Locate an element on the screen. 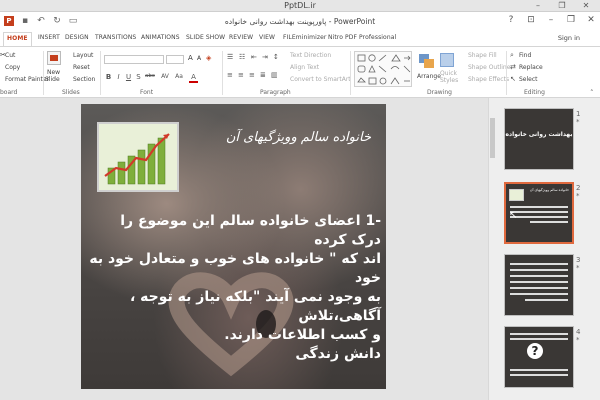 Image resolution: width=600 pixels, height=400 pixels. align-right-icon: ≡ is located at coordinates (252, 75).